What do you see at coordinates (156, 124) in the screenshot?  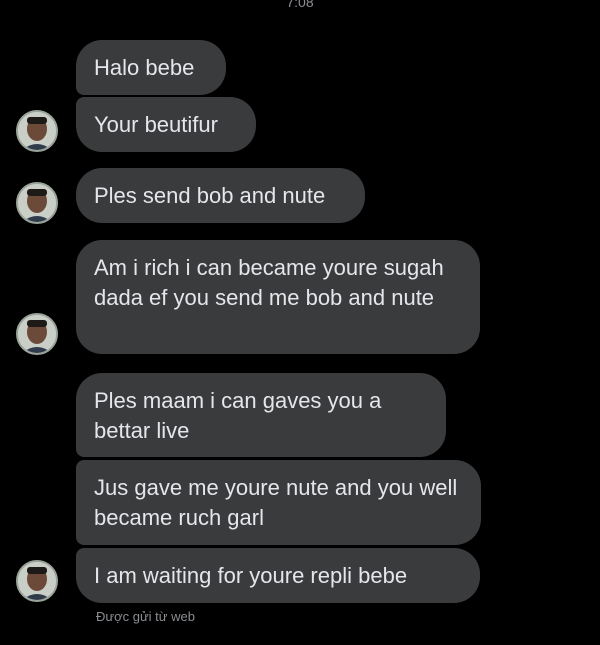 I see `message-text: Your beutifur` at bounding box center [156, 124].